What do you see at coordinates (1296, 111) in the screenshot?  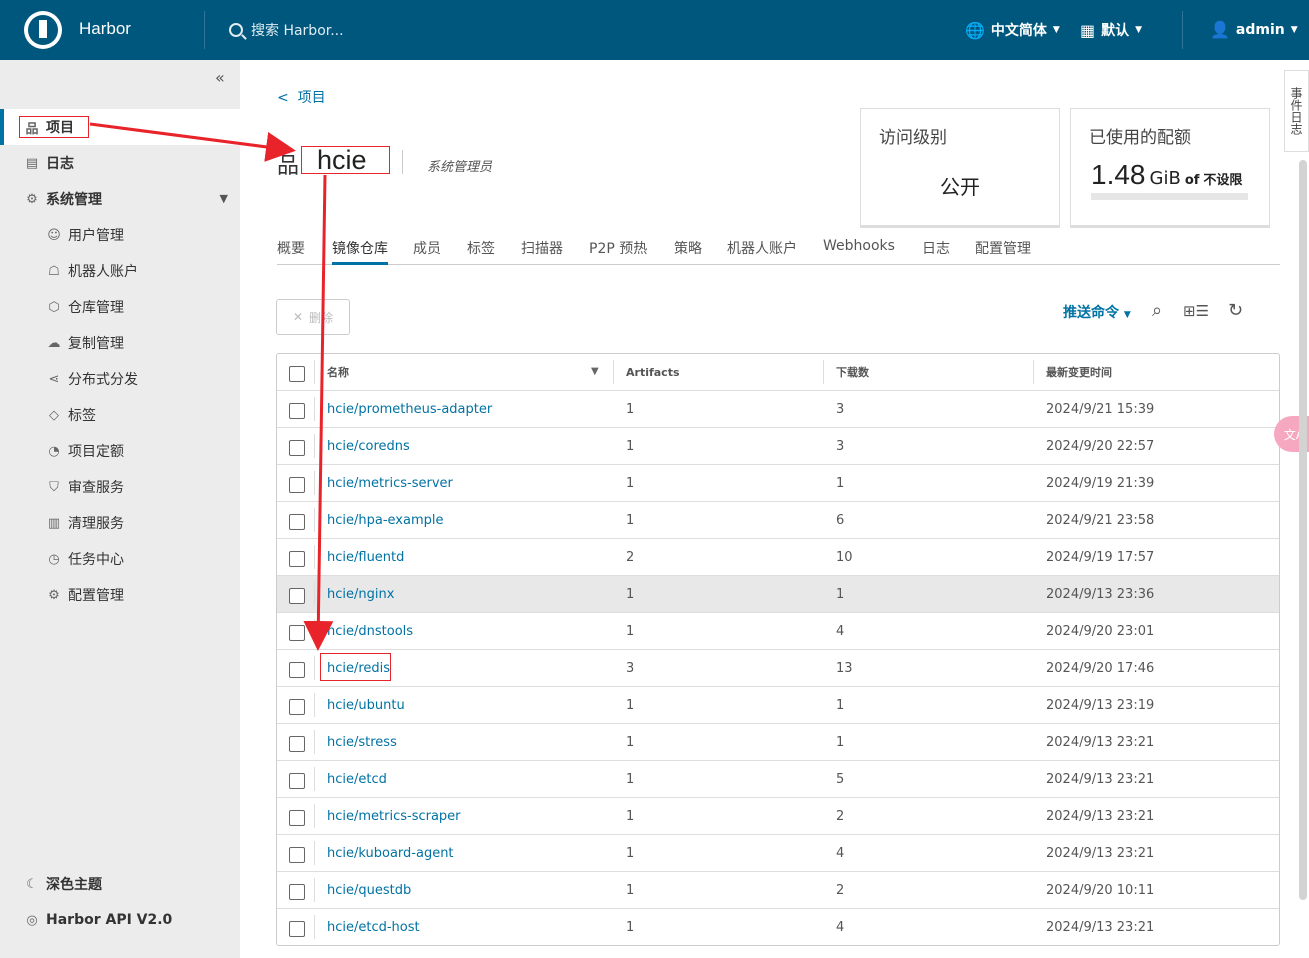 I see `event-log-tab: 事件日志` at bounding box center [1296, 111].